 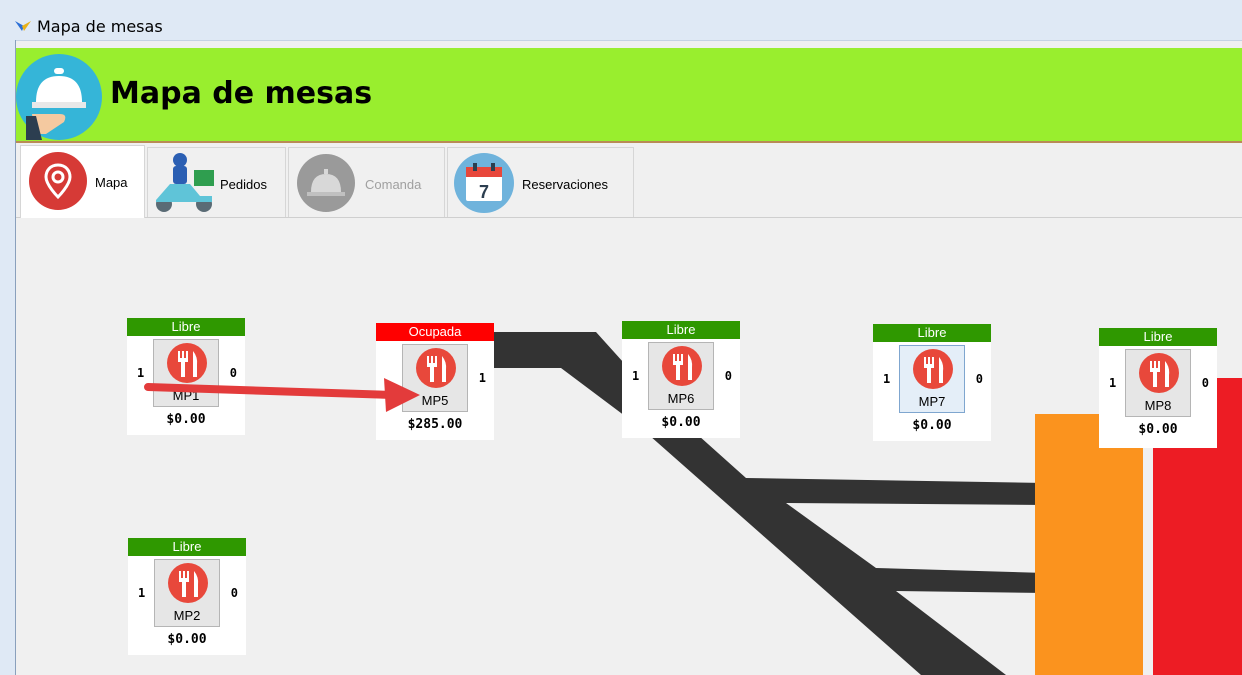 I want to click on delivery-scooter-icon, so click(x=185, y=182).